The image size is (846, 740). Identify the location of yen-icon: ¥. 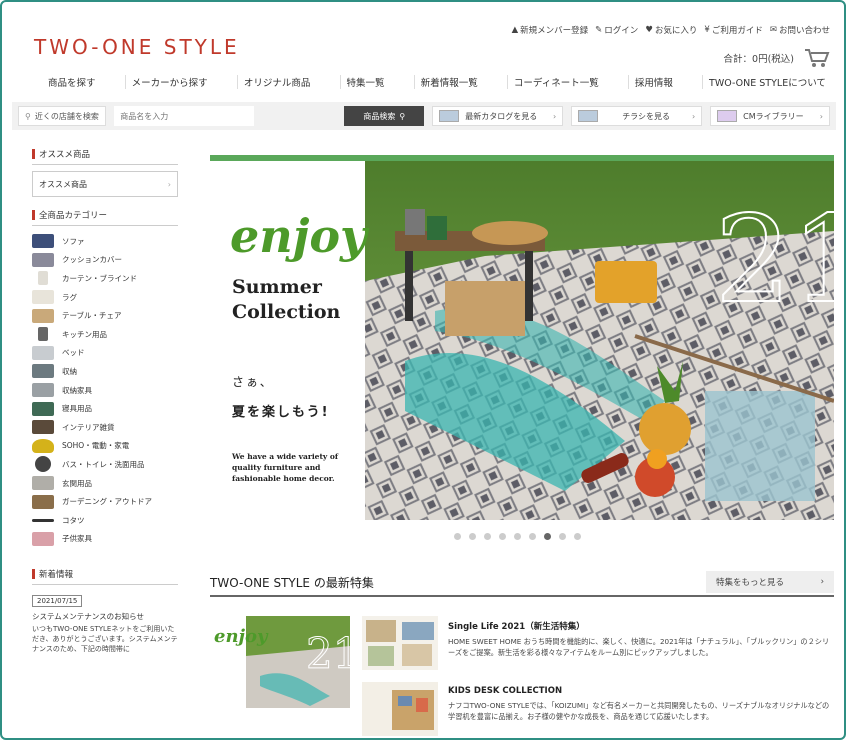
(707, 30).